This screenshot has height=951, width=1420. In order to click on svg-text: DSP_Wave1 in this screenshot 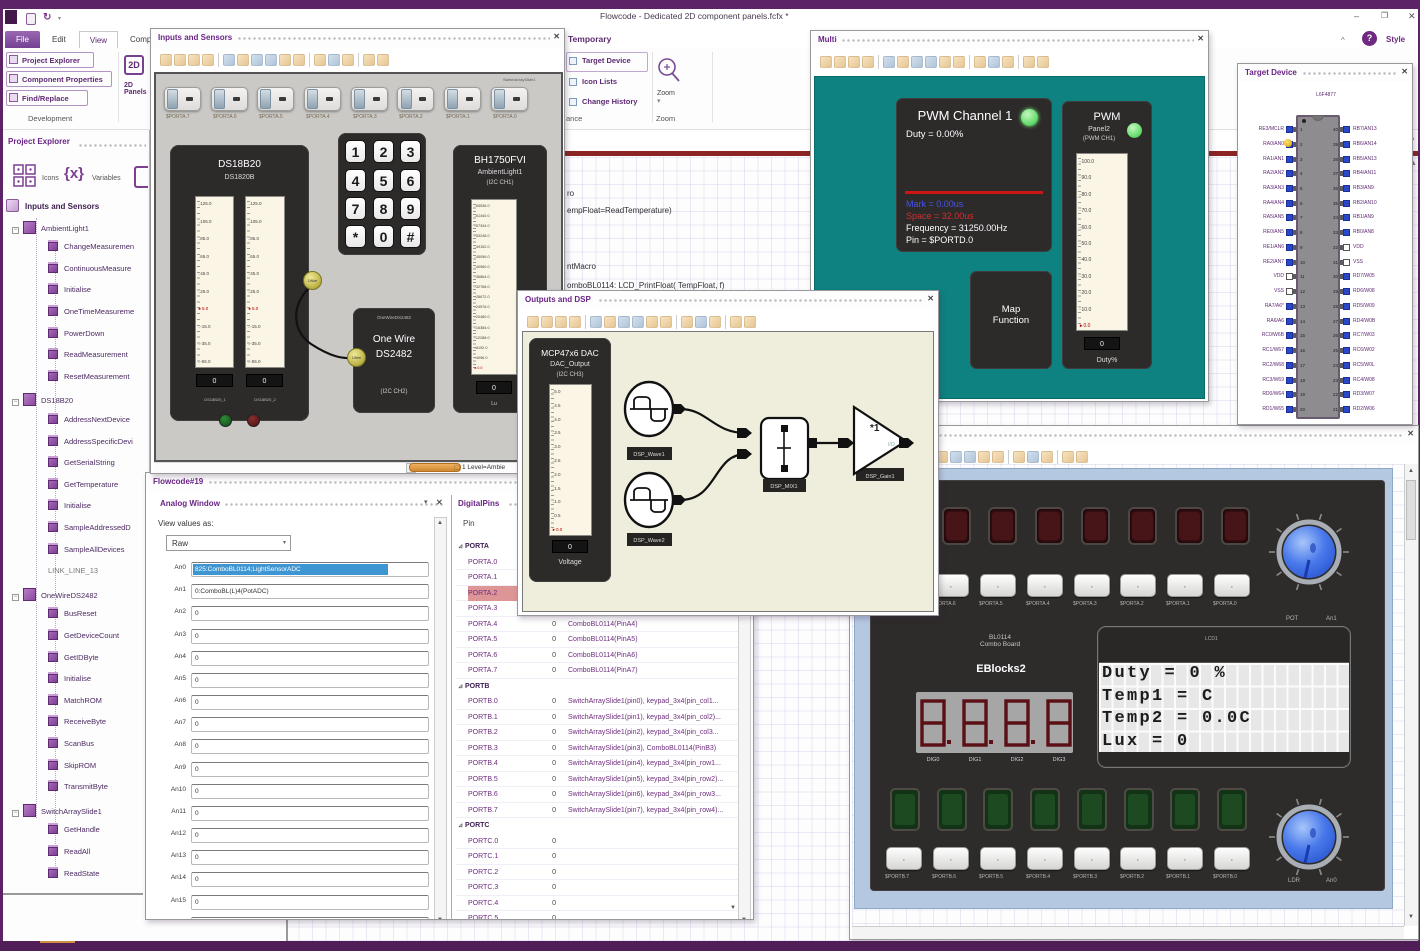, I will do `click(648, 455)`.